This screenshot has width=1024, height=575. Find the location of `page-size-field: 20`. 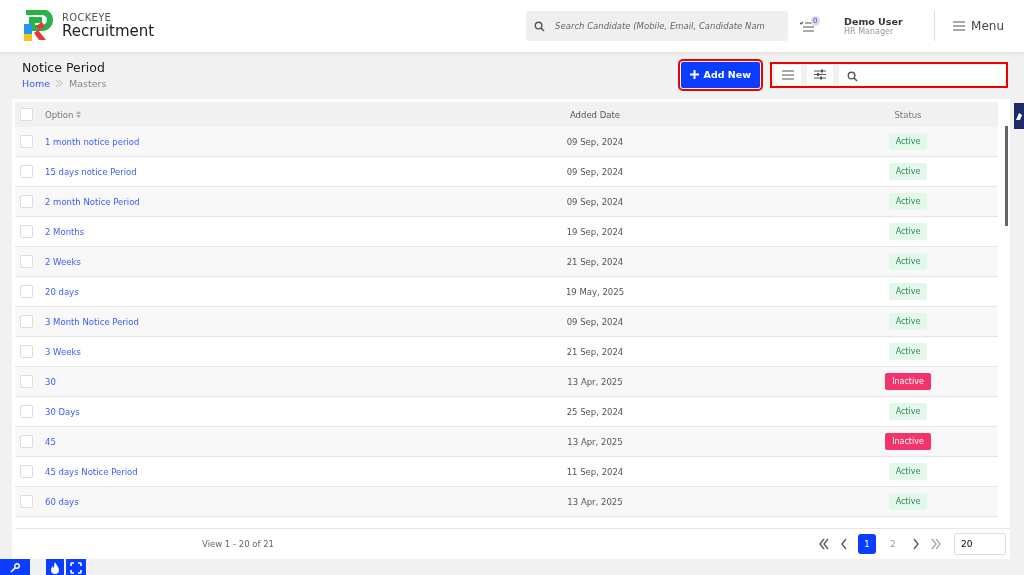

page-size-field: 20 is located at coordinates (980, 544).